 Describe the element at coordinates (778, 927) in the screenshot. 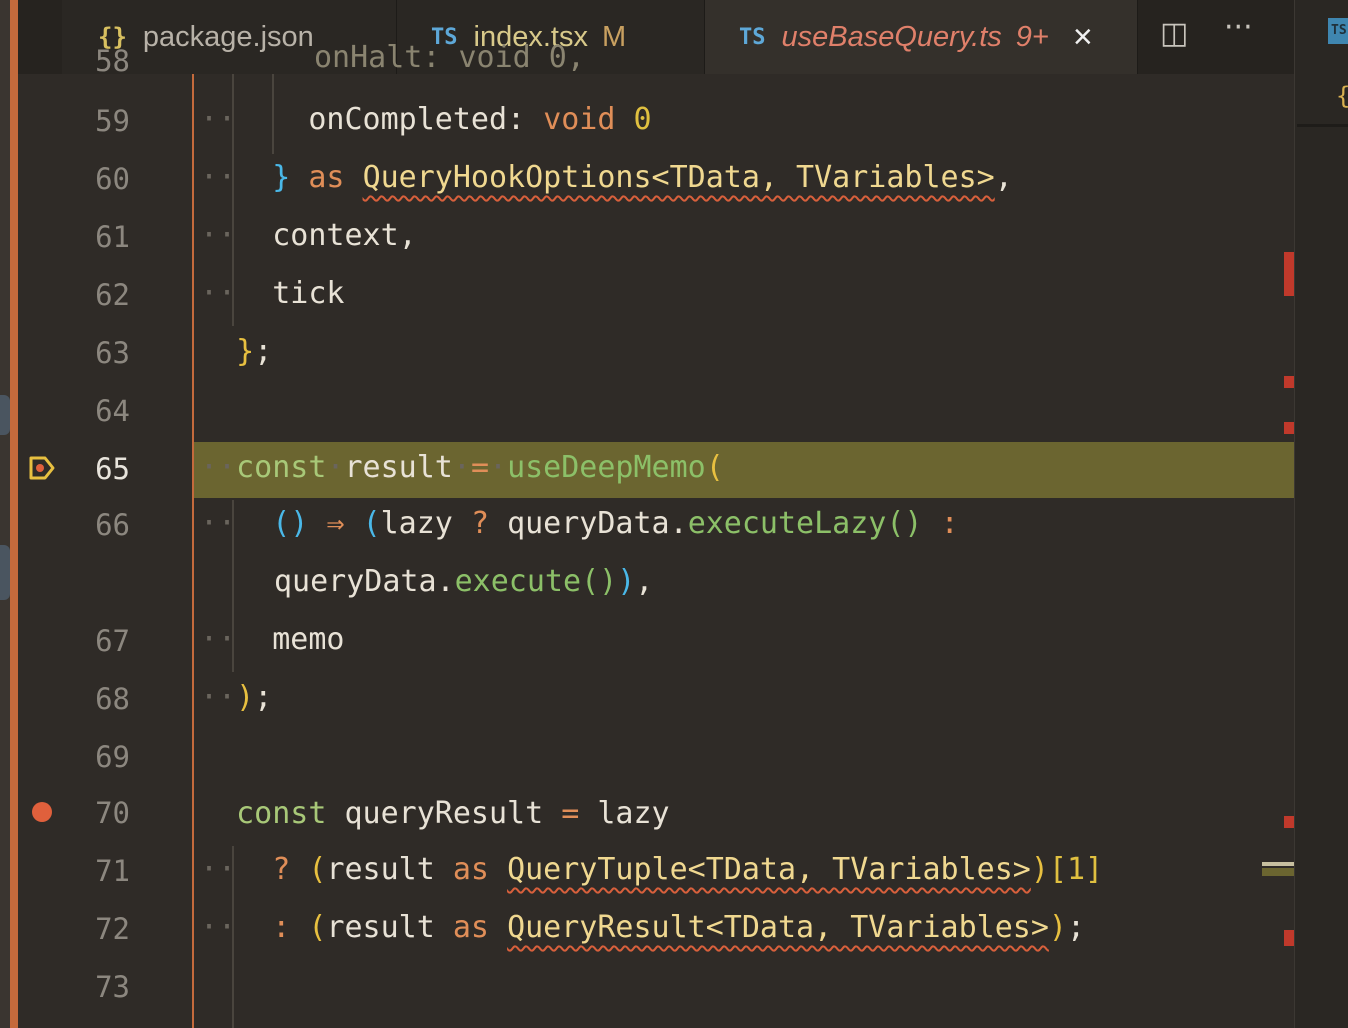

I see `code-token-error: QueryResult<TData, TVariables>` at that location.